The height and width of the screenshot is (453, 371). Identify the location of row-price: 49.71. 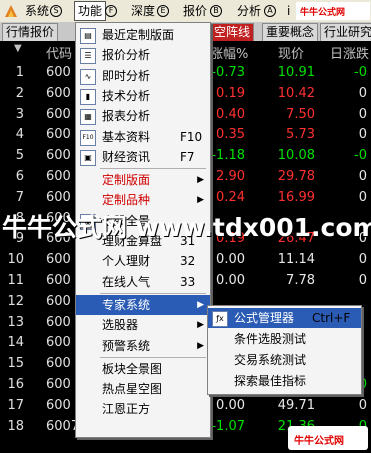
(296, 405).